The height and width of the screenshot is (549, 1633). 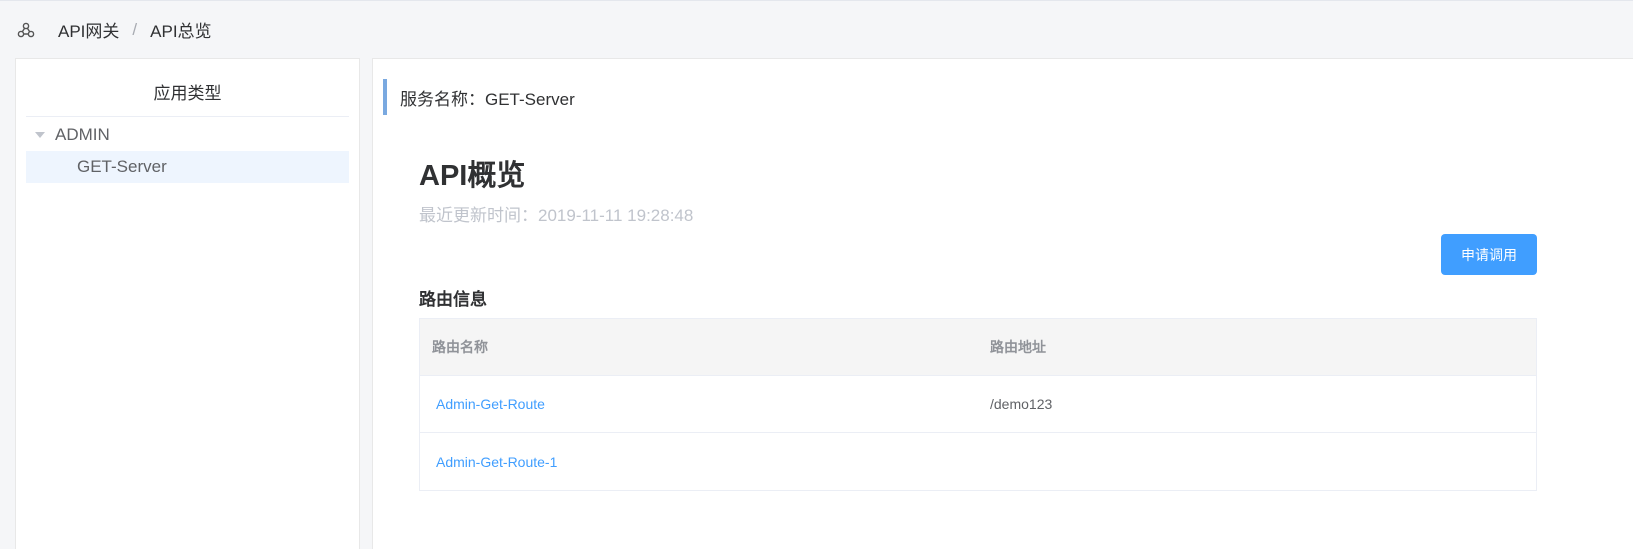 I want to click on caret-down-icon, so click(x=40, y=135).